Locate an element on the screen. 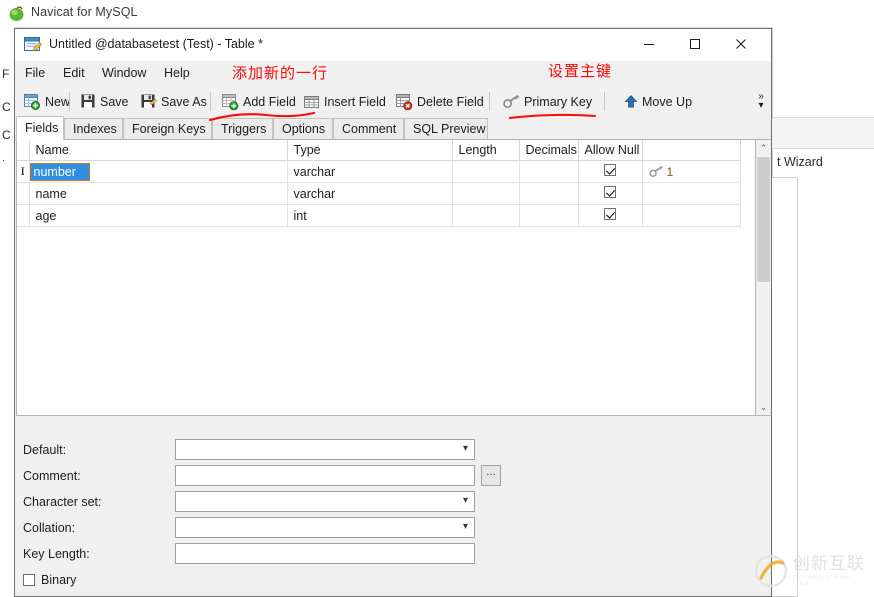 The width and height of the screenshot is (874, 597). navicat-logo-icon is located at coordinates (16, 13).